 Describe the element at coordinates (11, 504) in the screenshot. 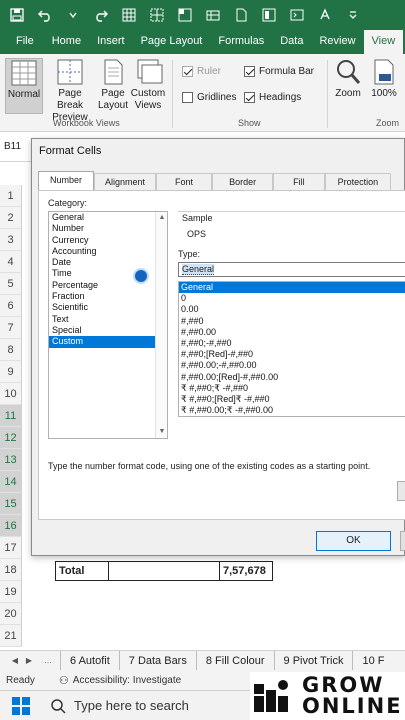

I see `row-header: 15` at that location.